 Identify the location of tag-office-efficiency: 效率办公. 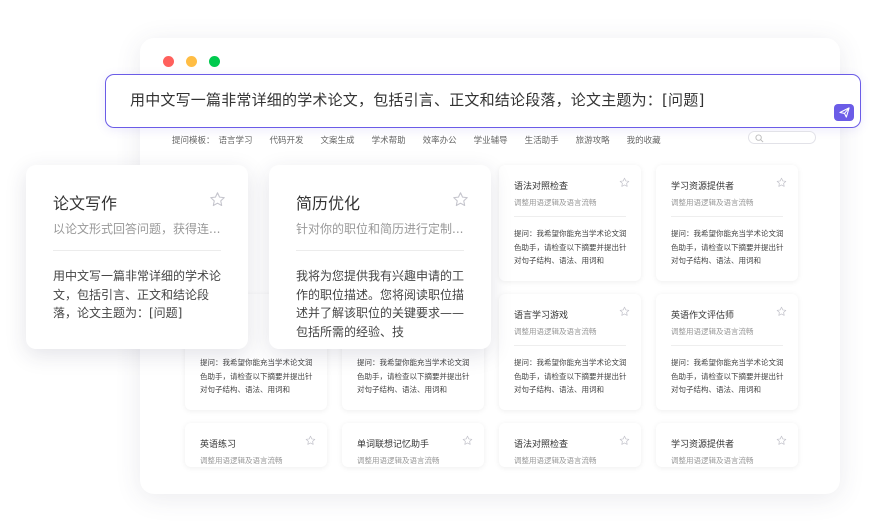
(440, 140).